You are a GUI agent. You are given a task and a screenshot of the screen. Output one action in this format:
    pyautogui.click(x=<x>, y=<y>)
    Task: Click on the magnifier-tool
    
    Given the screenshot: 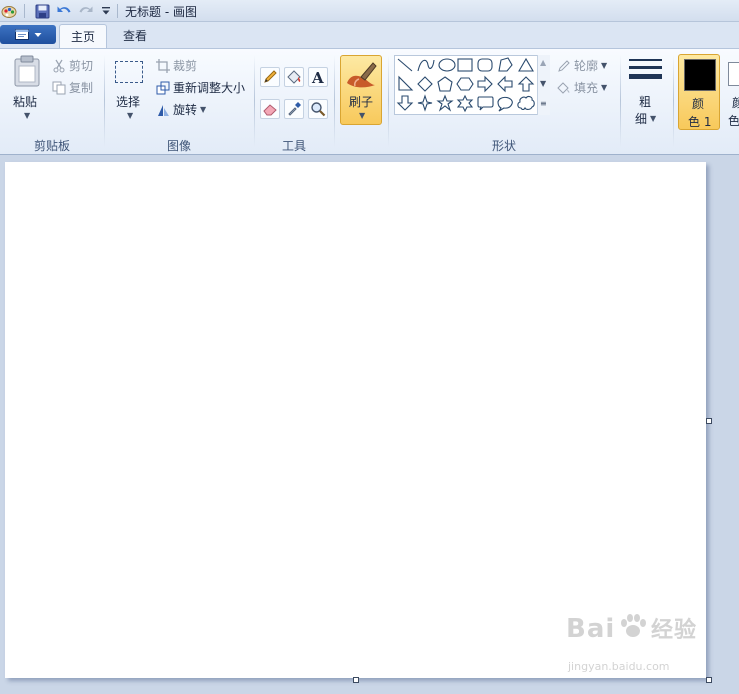 What is the action you would take?
    pyautogui.click(x=318, y=109)
    